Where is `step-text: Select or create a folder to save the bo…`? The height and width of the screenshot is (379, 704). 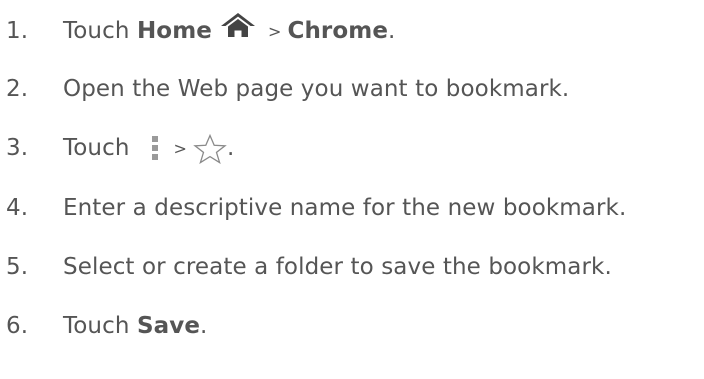
step-text: Select or create a folder to save the bo… is located at coordinates (337, 266).